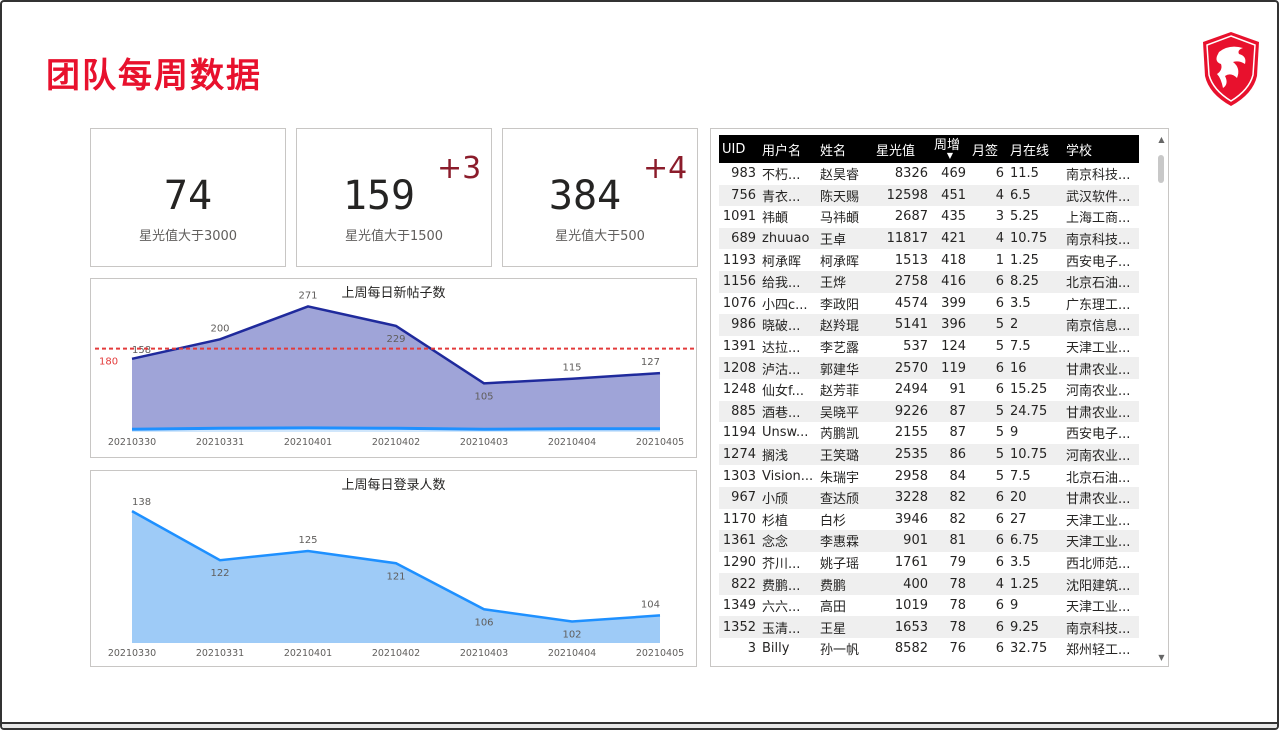 Image resolution: width=1279 pixels, height=730 pixels. I want to click on data-label: 115, so click(571, 368).